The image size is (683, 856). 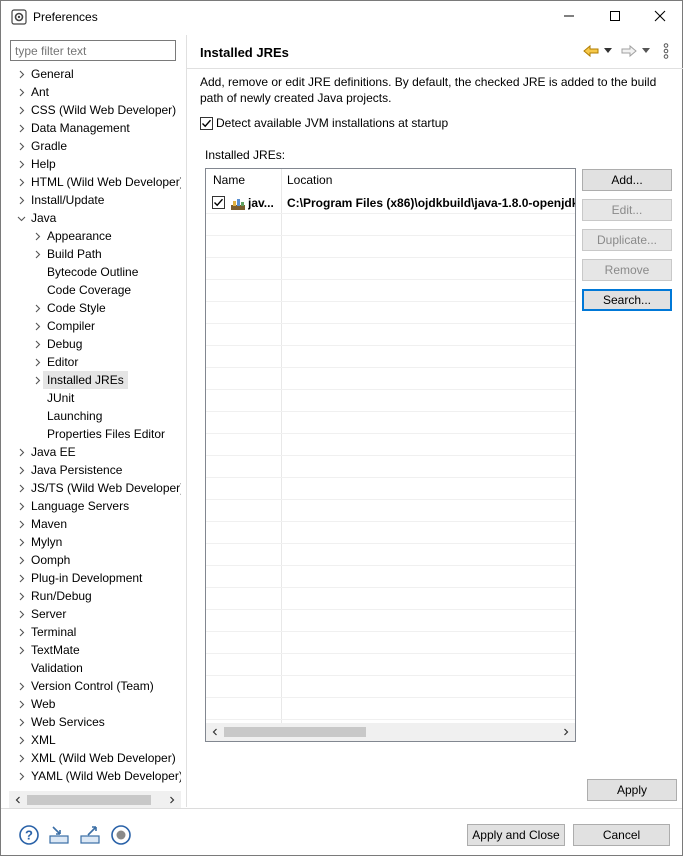 What do you see at coordinates (95, 326) in the screenshot?
I see `tree-item-compiler: Compiler` at bounding box center [95, 326].